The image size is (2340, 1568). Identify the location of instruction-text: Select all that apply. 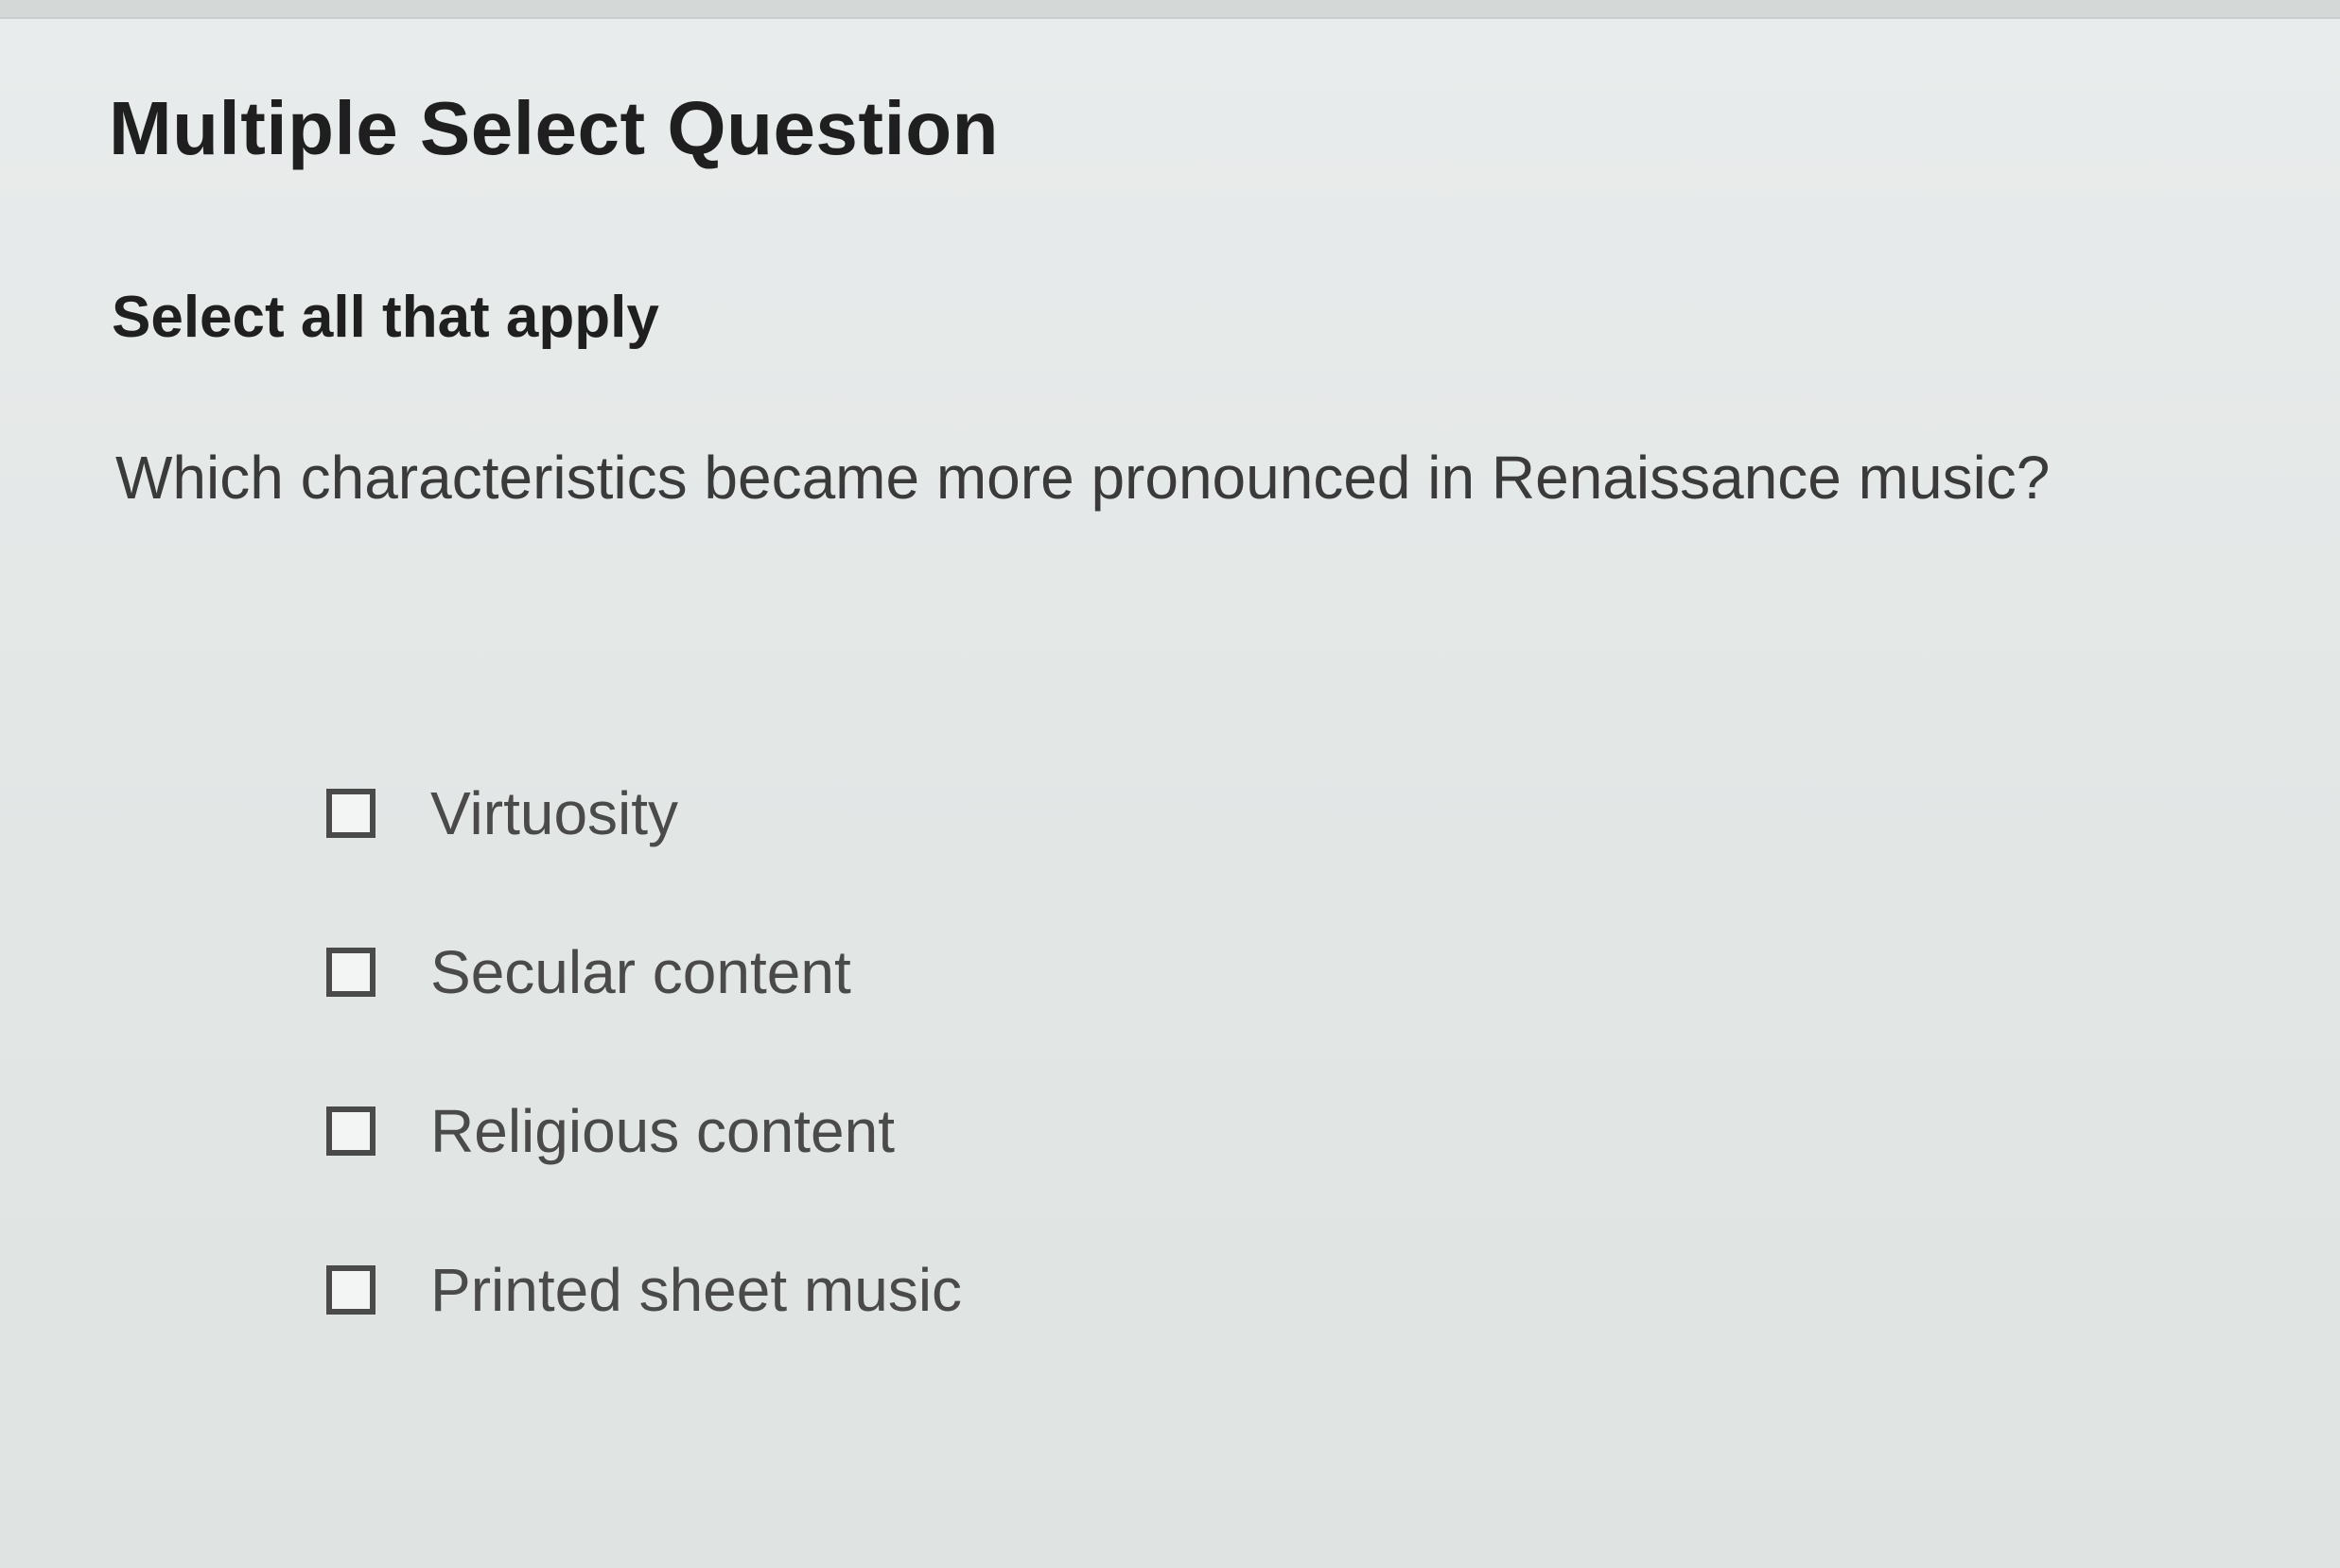
(385, 317).